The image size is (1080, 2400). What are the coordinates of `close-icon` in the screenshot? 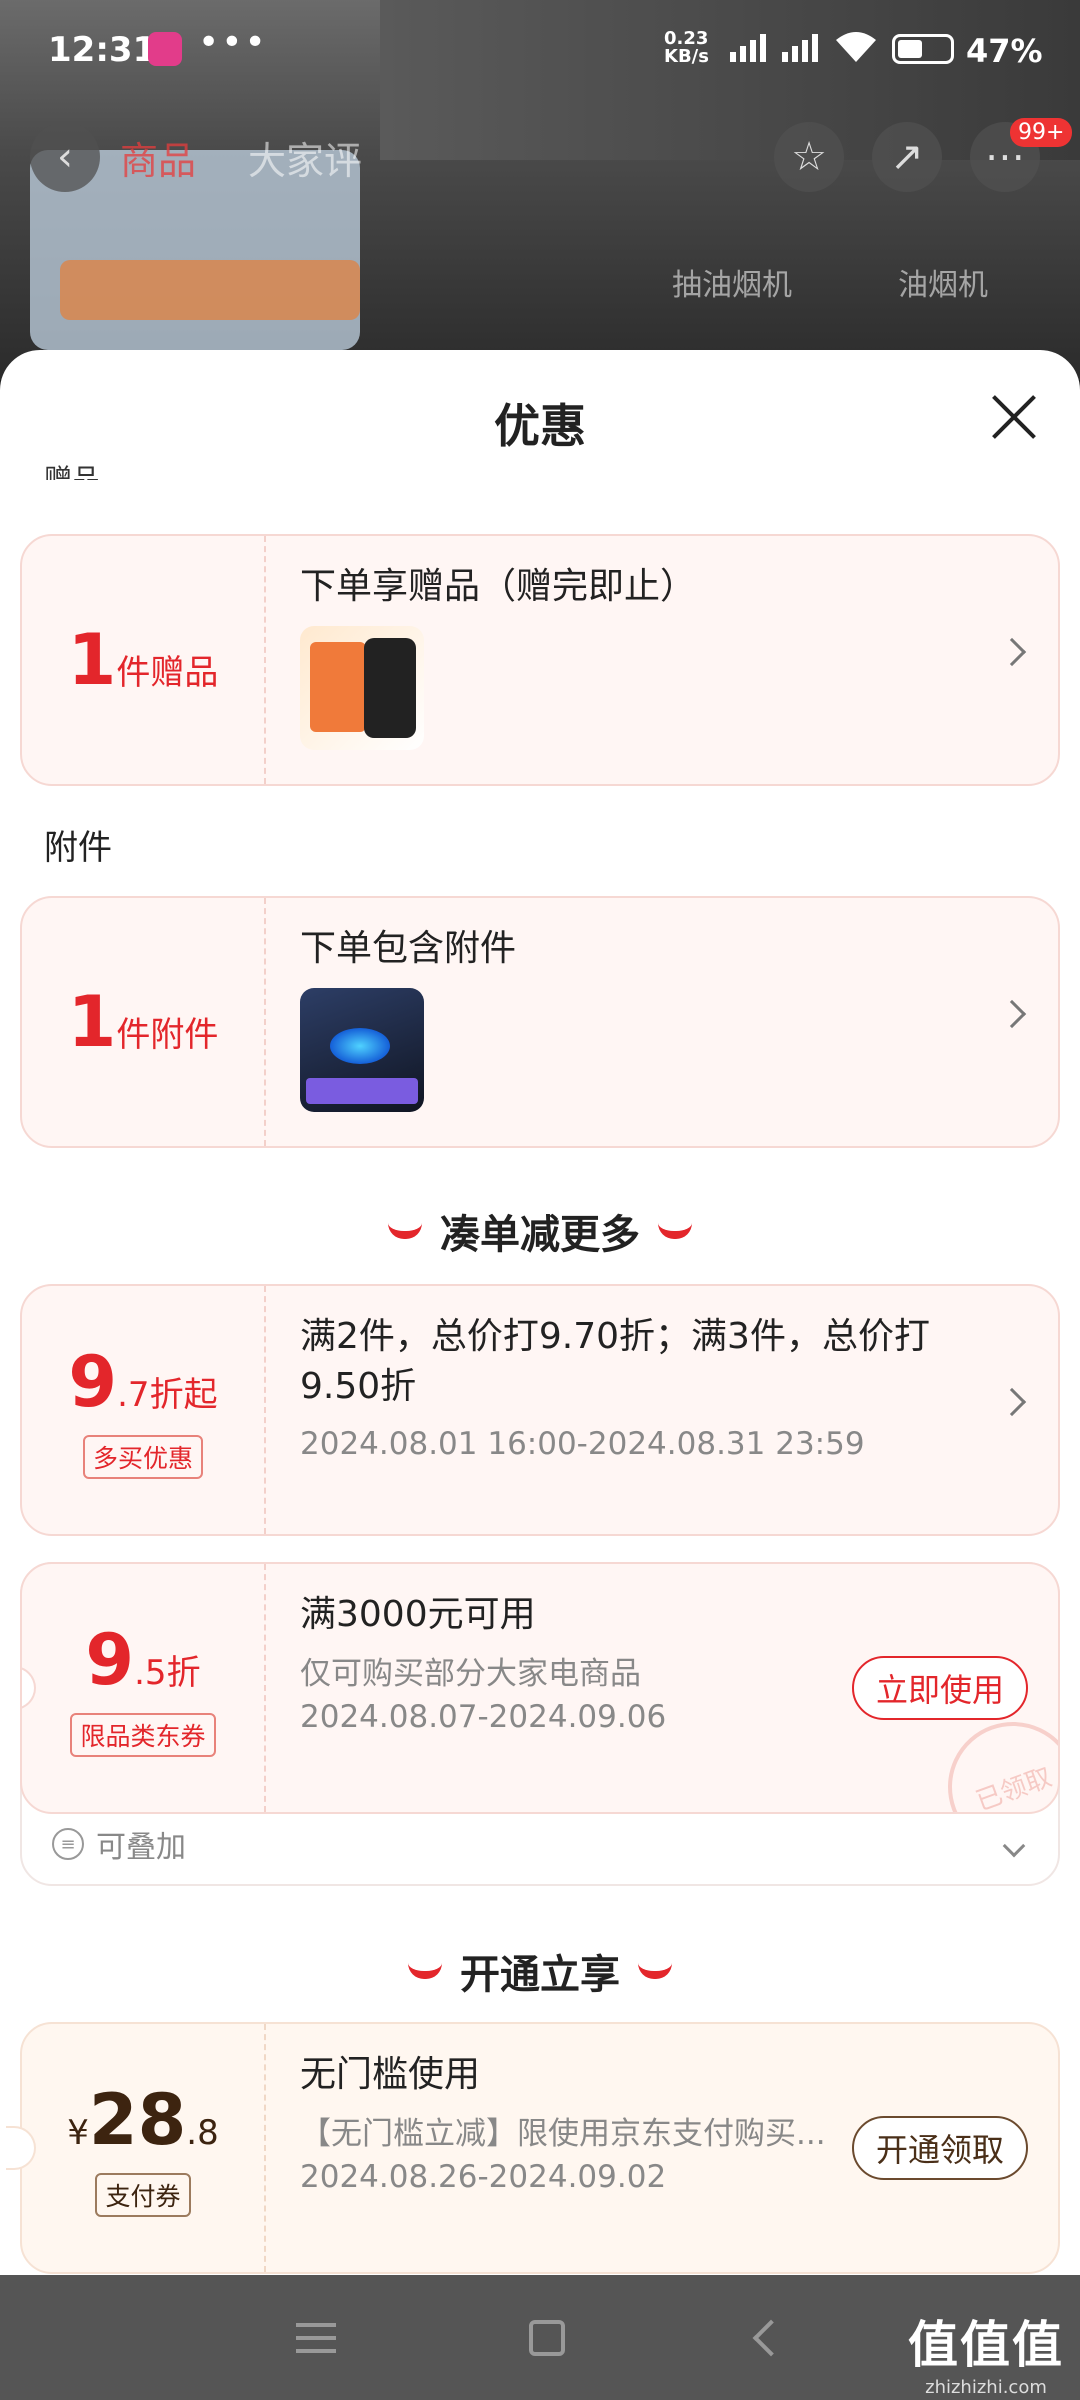 It's located at (1014, 416).